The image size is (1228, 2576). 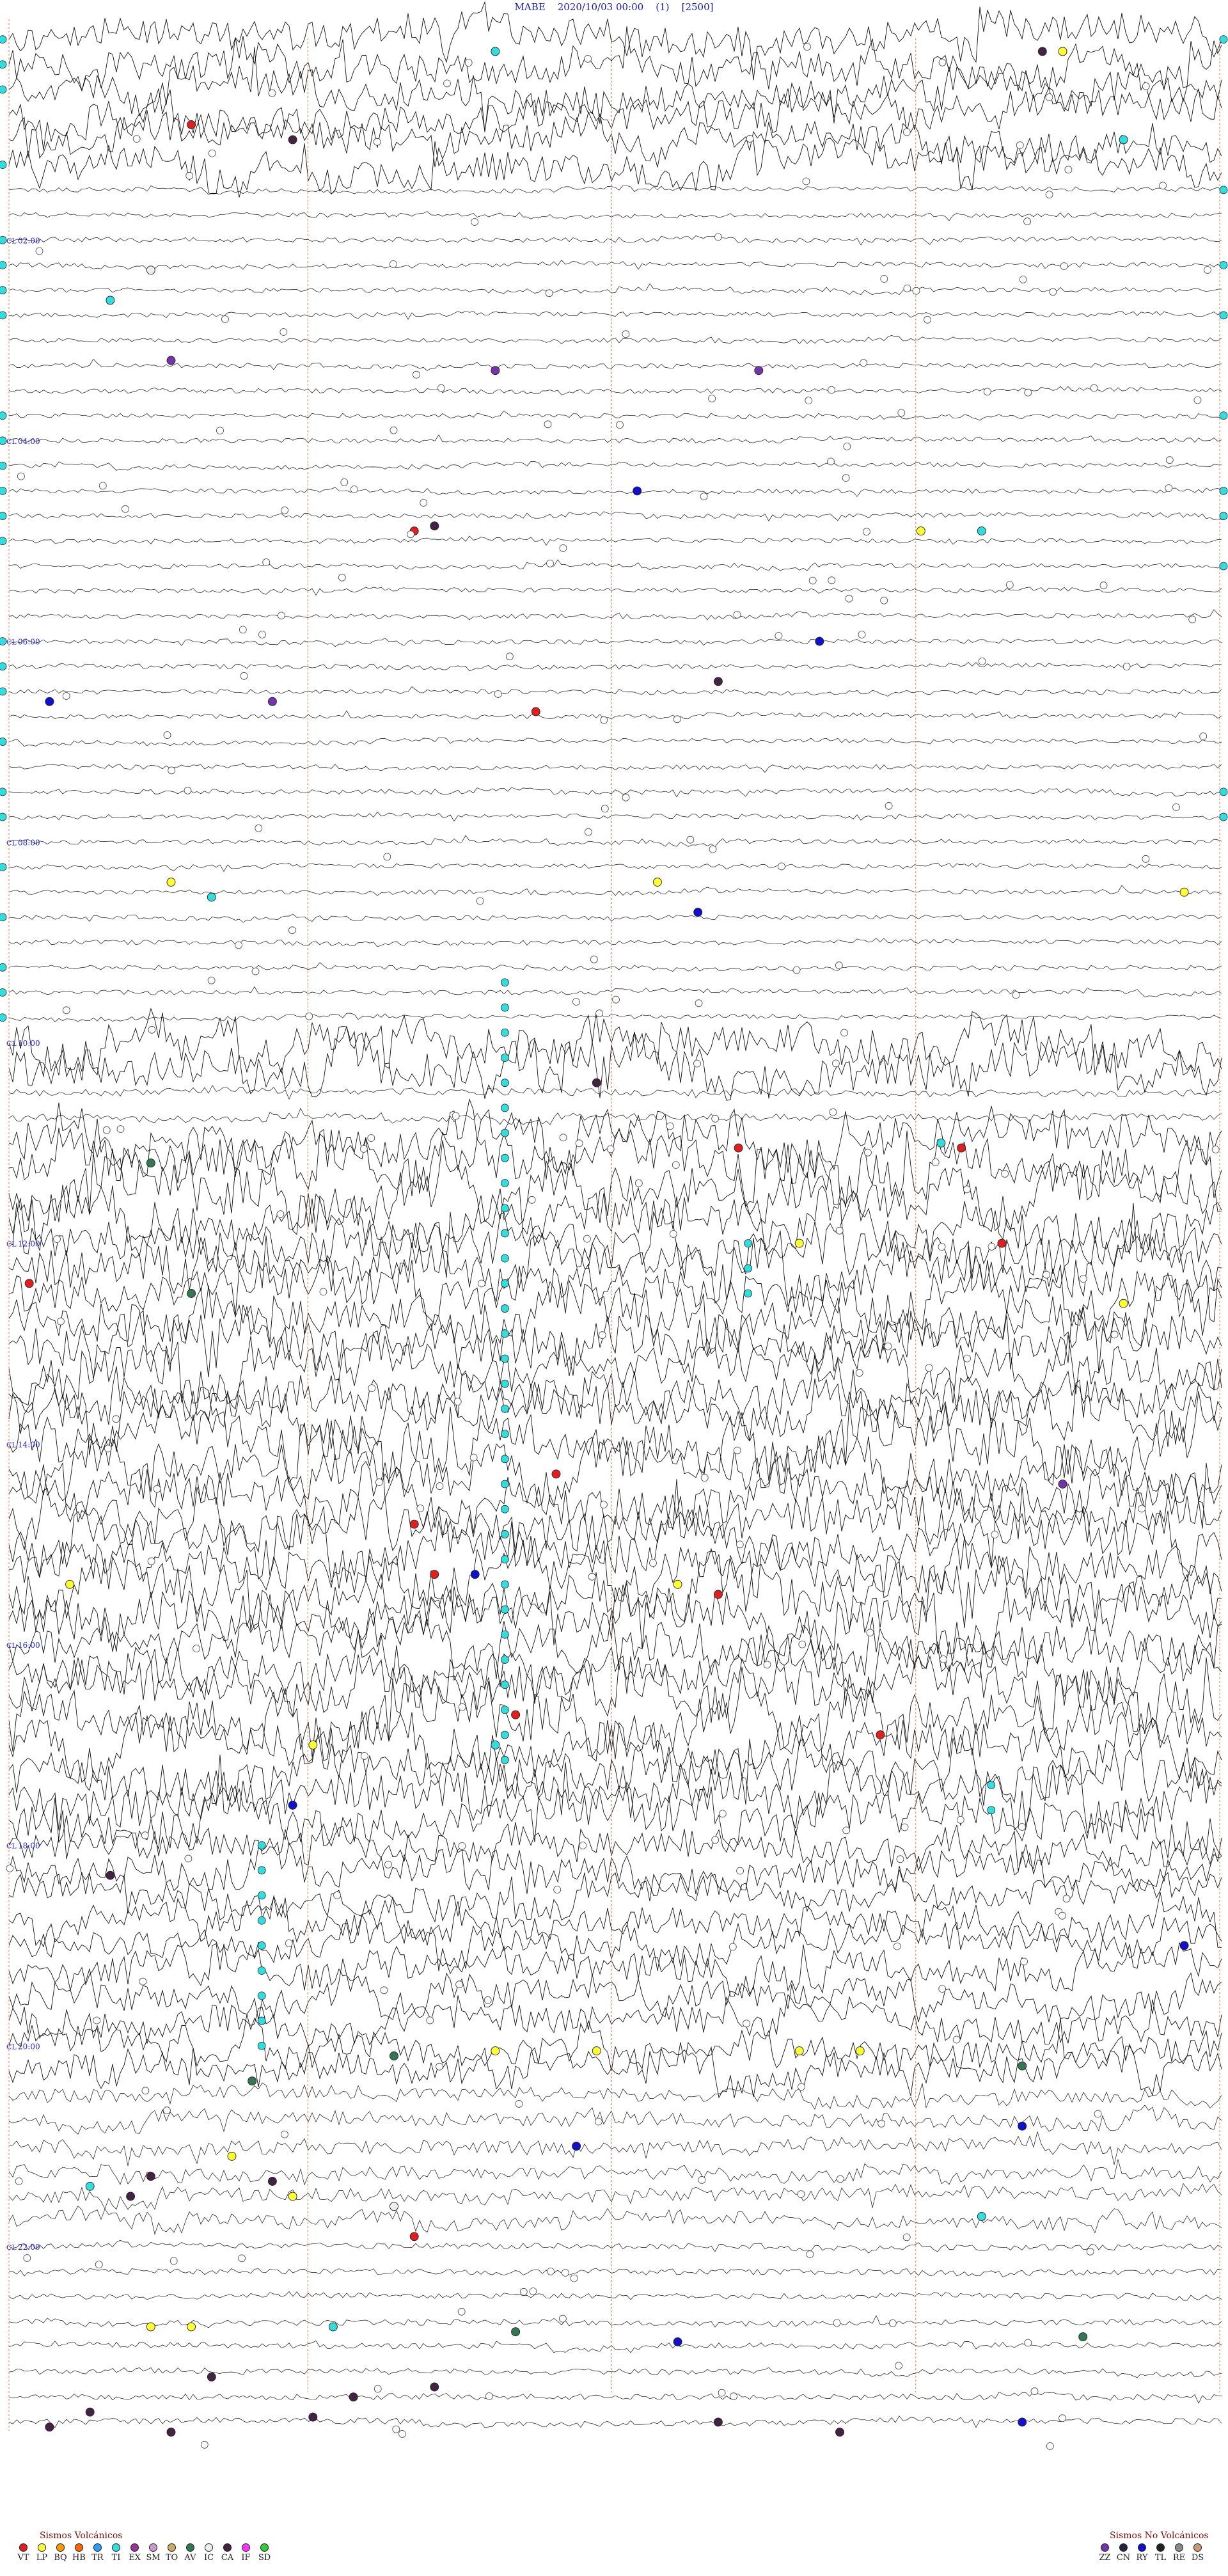 I want to click on event-marker-ti, so click(x=495, y=52).